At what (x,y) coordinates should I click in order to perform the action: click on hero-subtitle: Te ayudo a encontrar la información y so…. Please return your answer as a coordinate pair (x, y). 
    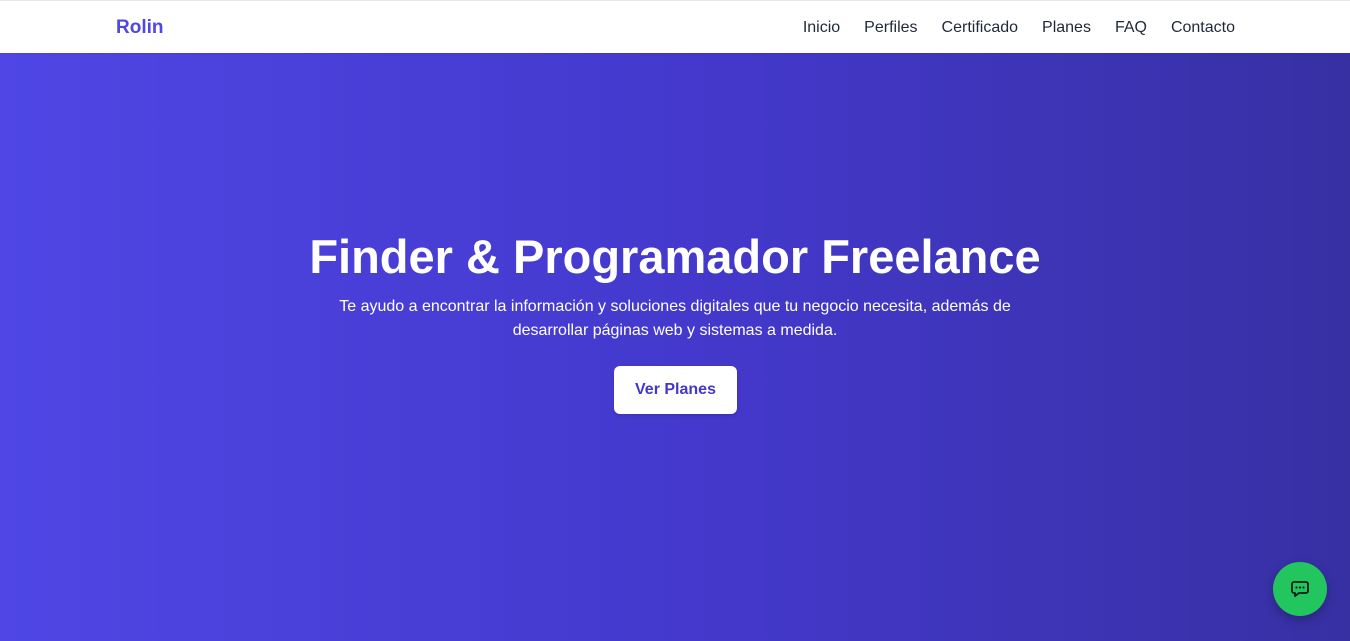
    Looking at the image, I should click on (675, 318).